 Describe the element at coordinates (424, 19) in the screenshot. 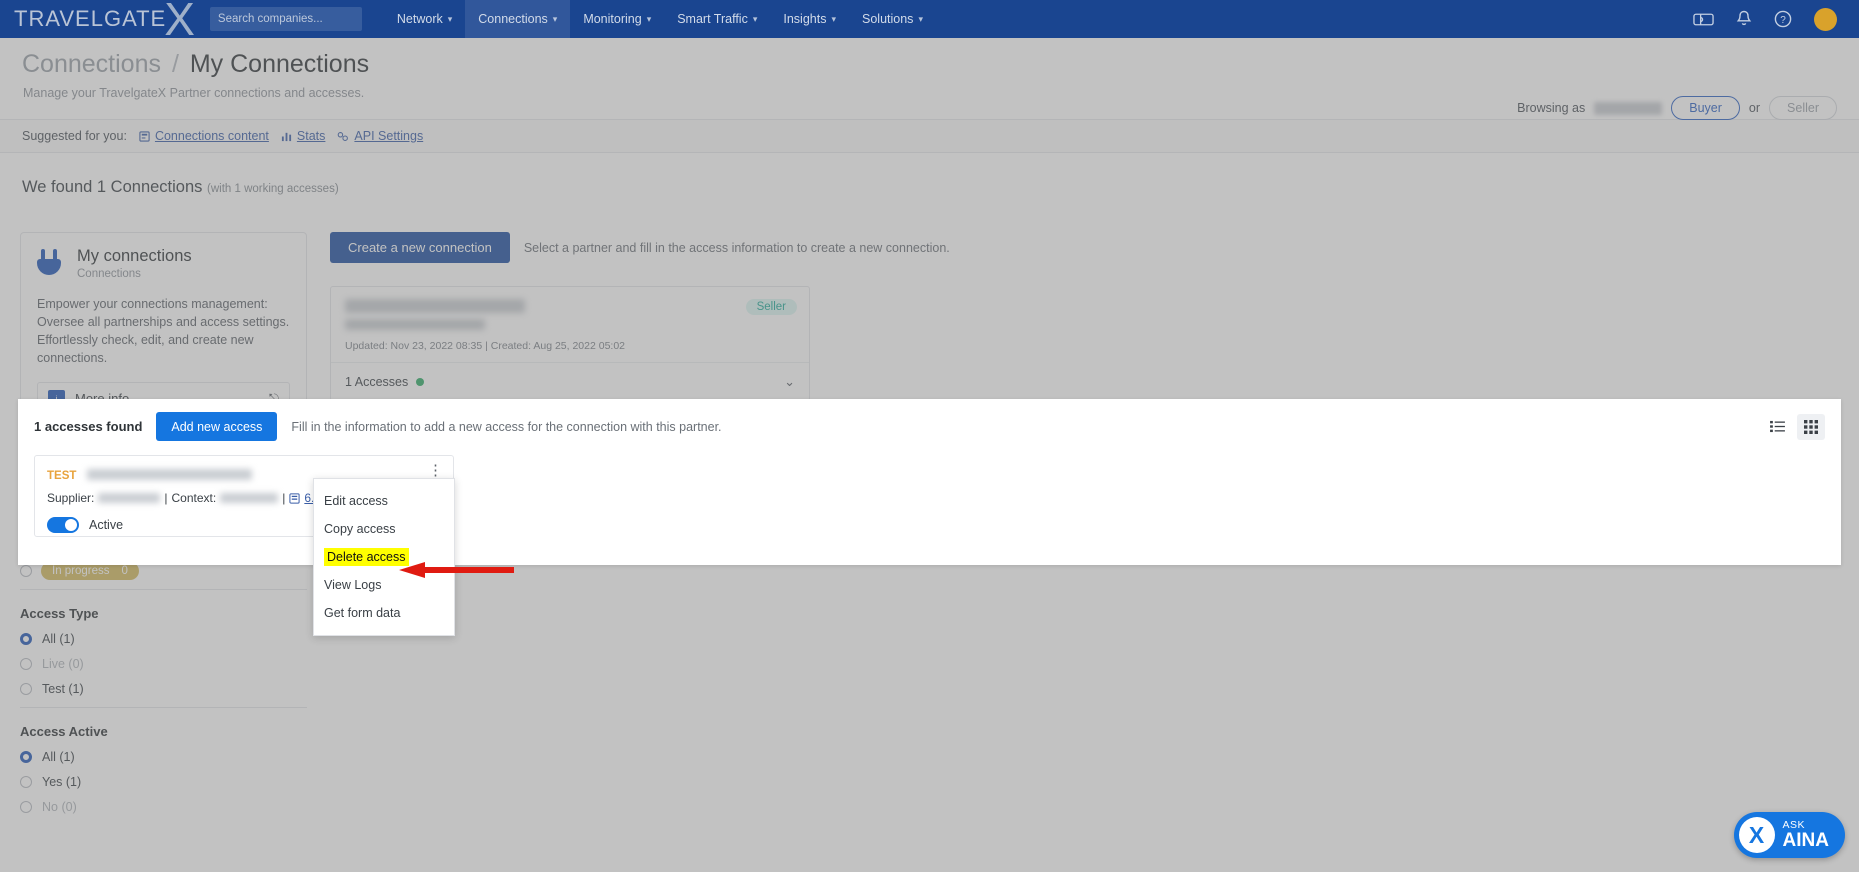

I see `nav-item-network: Network ▾` at that location.